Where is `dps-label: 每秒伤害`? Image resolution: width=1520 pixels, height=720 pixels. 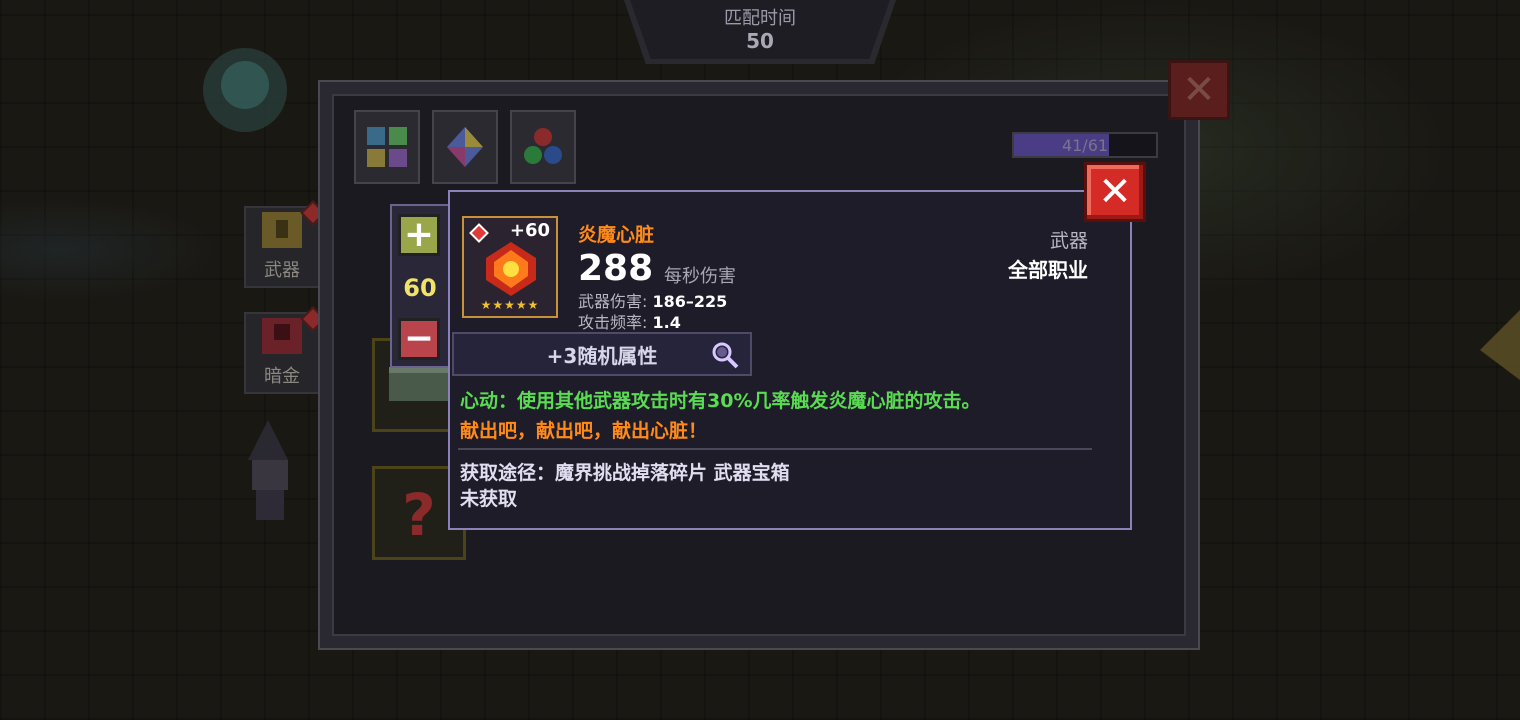
dps-label: 每秒伤害 is located at coordinates (700, 276).